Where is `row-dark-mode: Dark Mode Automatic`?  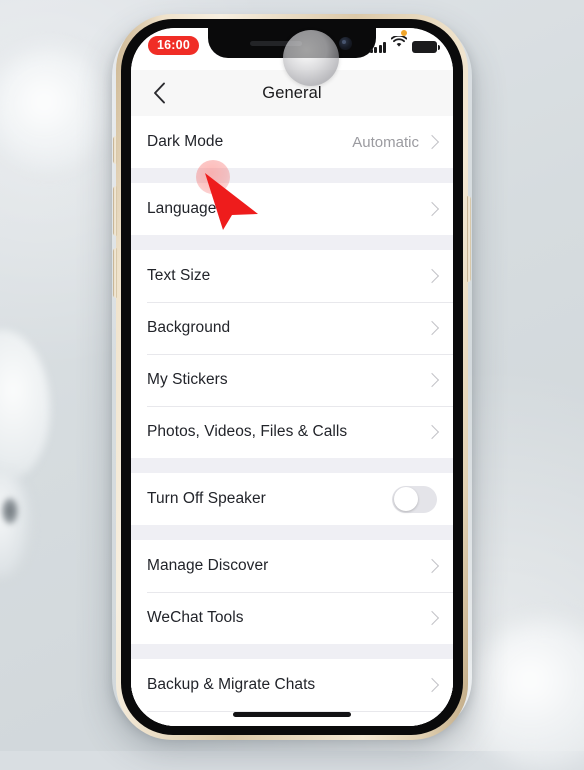 row-dark-mode: Dark Mode Automatic is located at coordinates (292, 142).